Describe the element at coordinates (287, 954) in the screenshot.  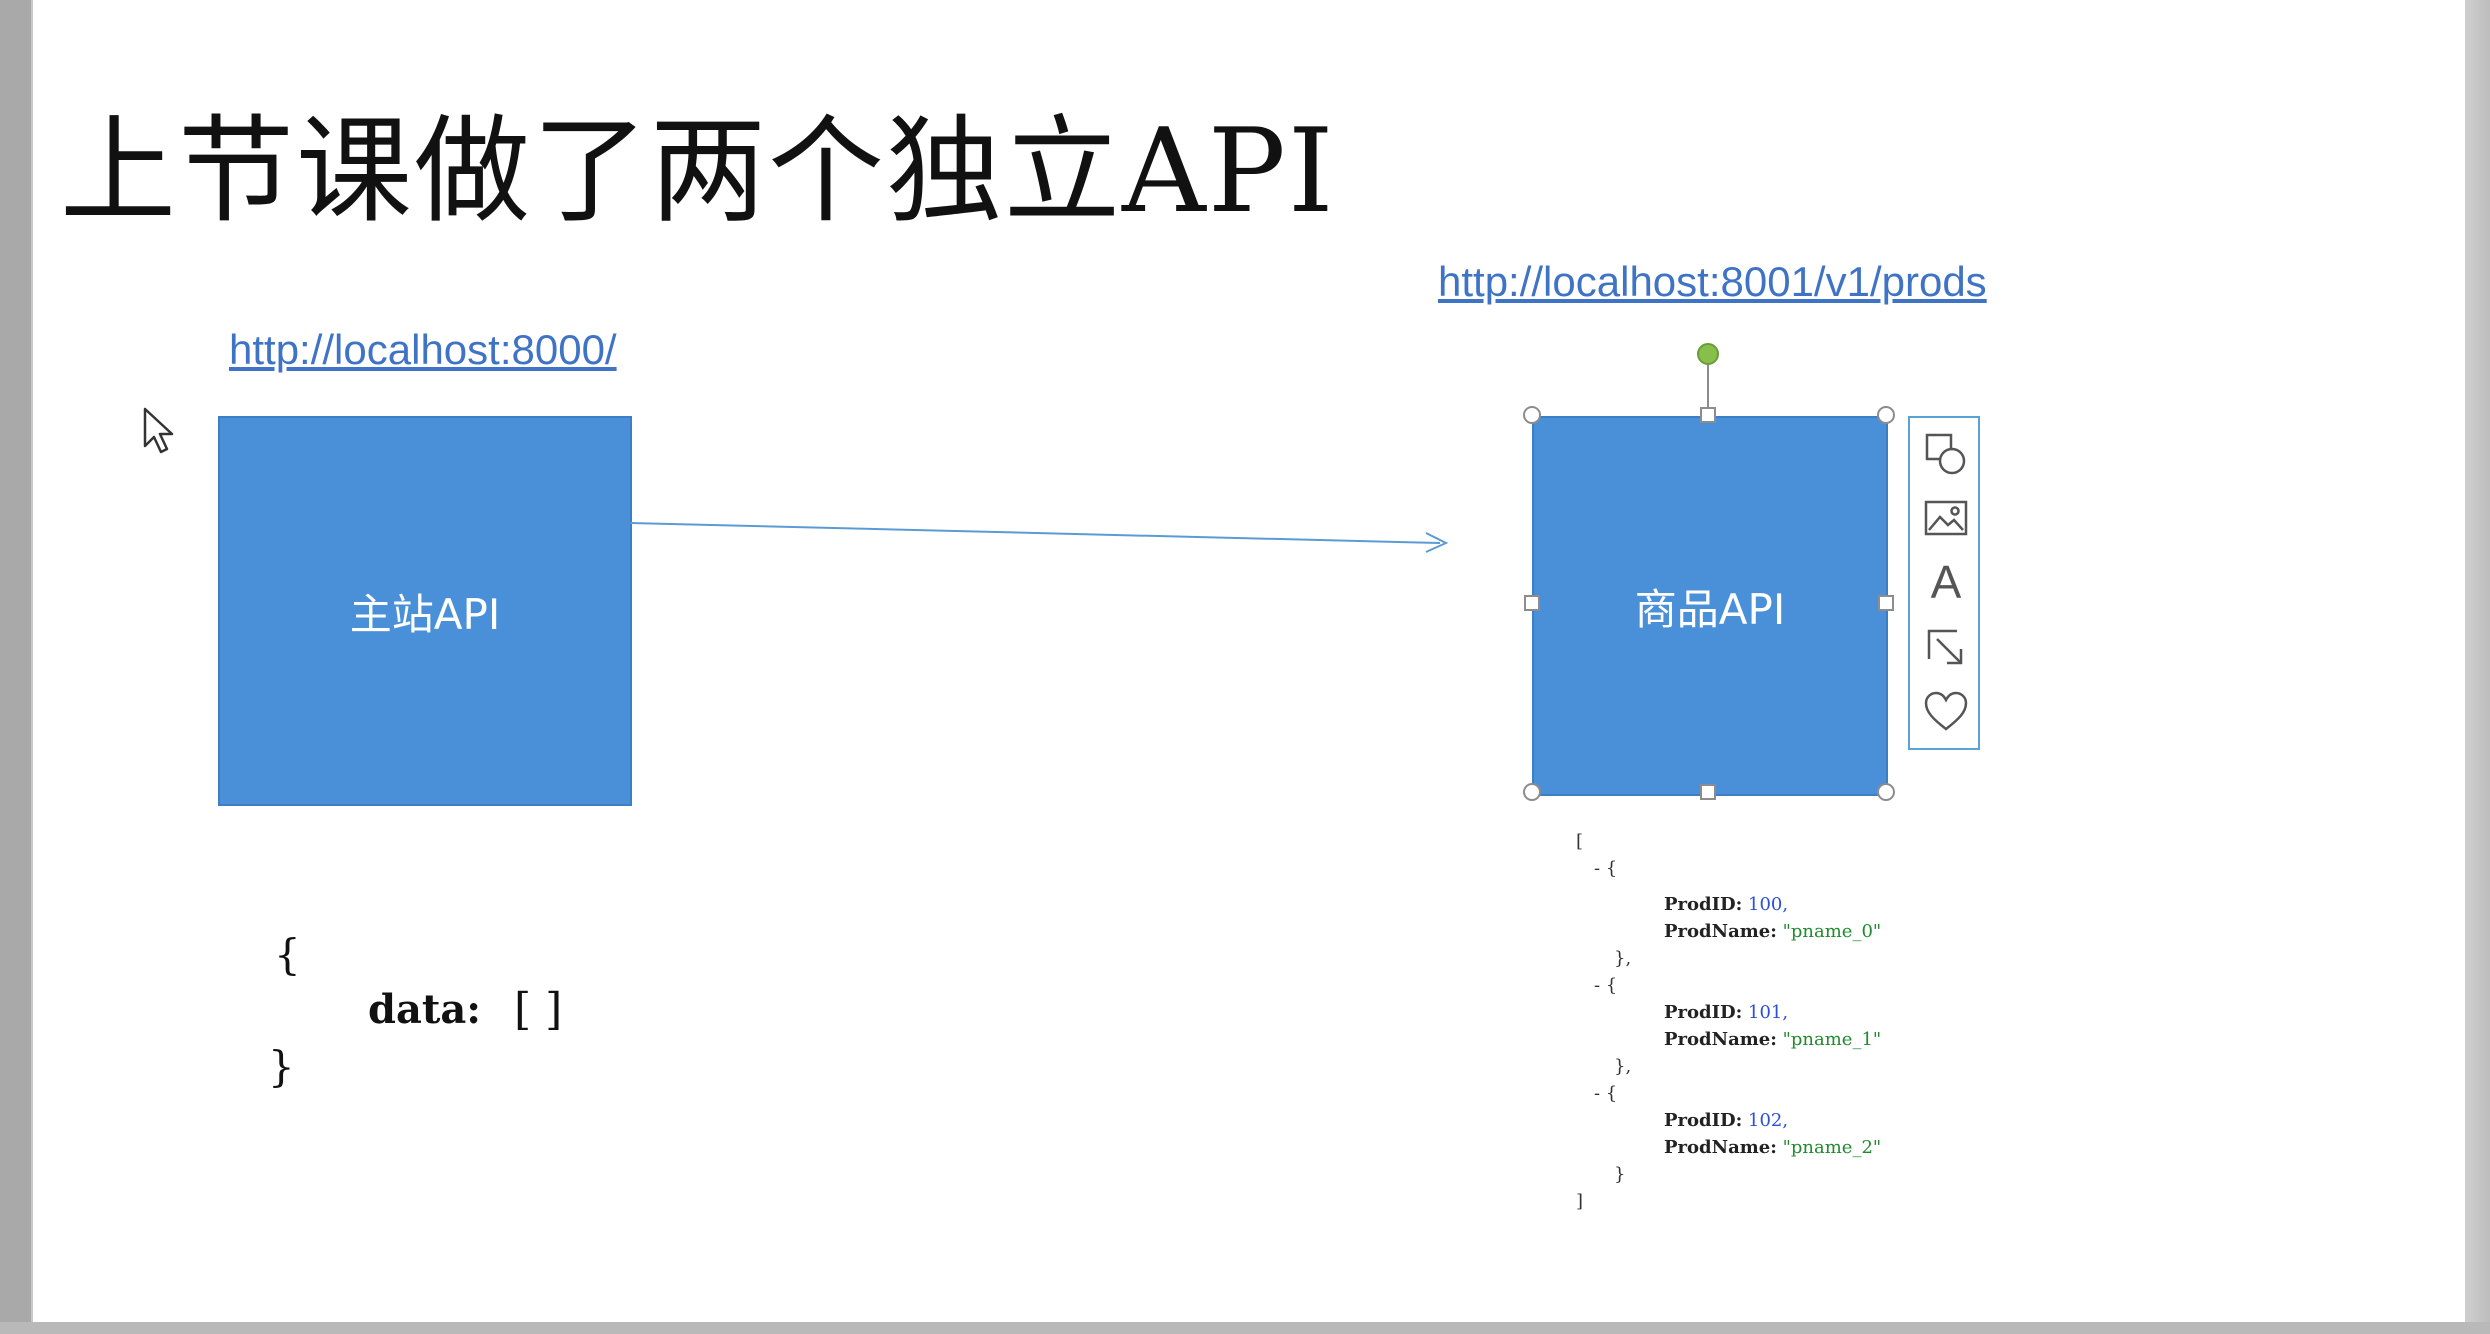
I see `json-open-brace: {` at that location.